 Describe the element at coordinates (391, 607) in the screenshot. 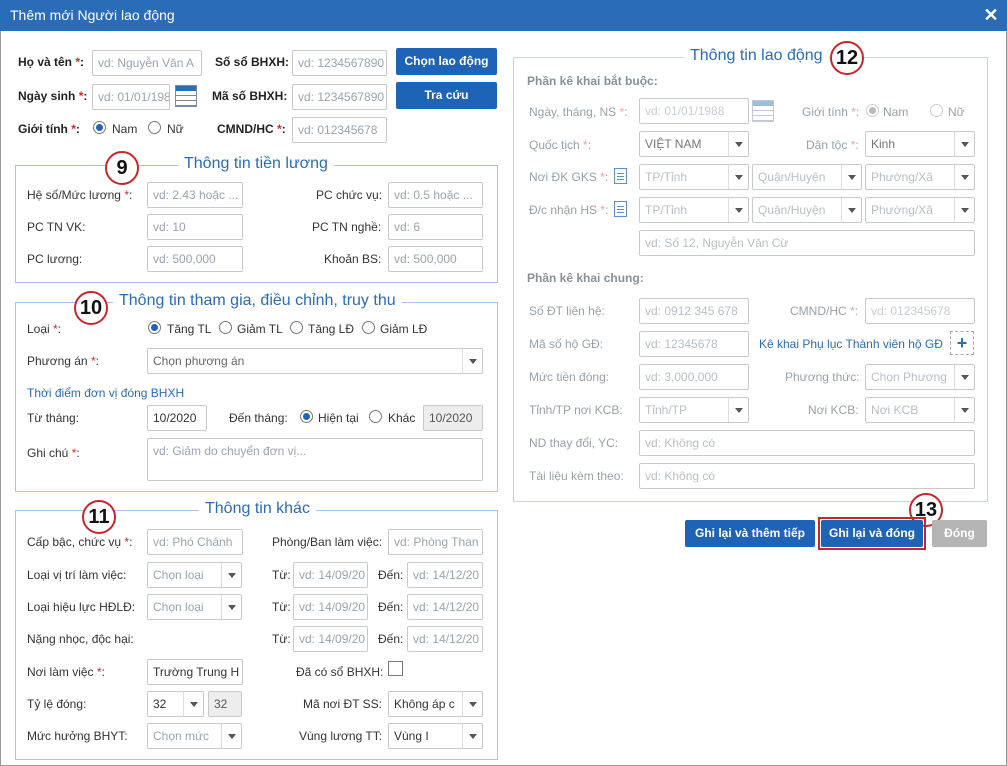

I see `den-label-2: Đến:` at that location.